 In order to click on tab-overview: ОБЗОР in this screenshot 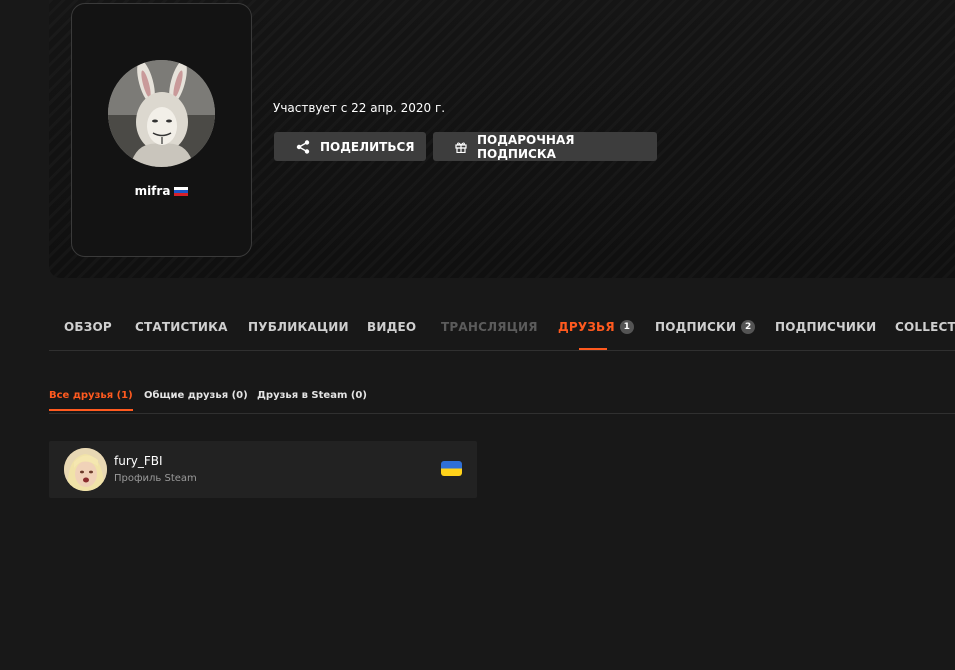, I will do `click(88, 327)`.